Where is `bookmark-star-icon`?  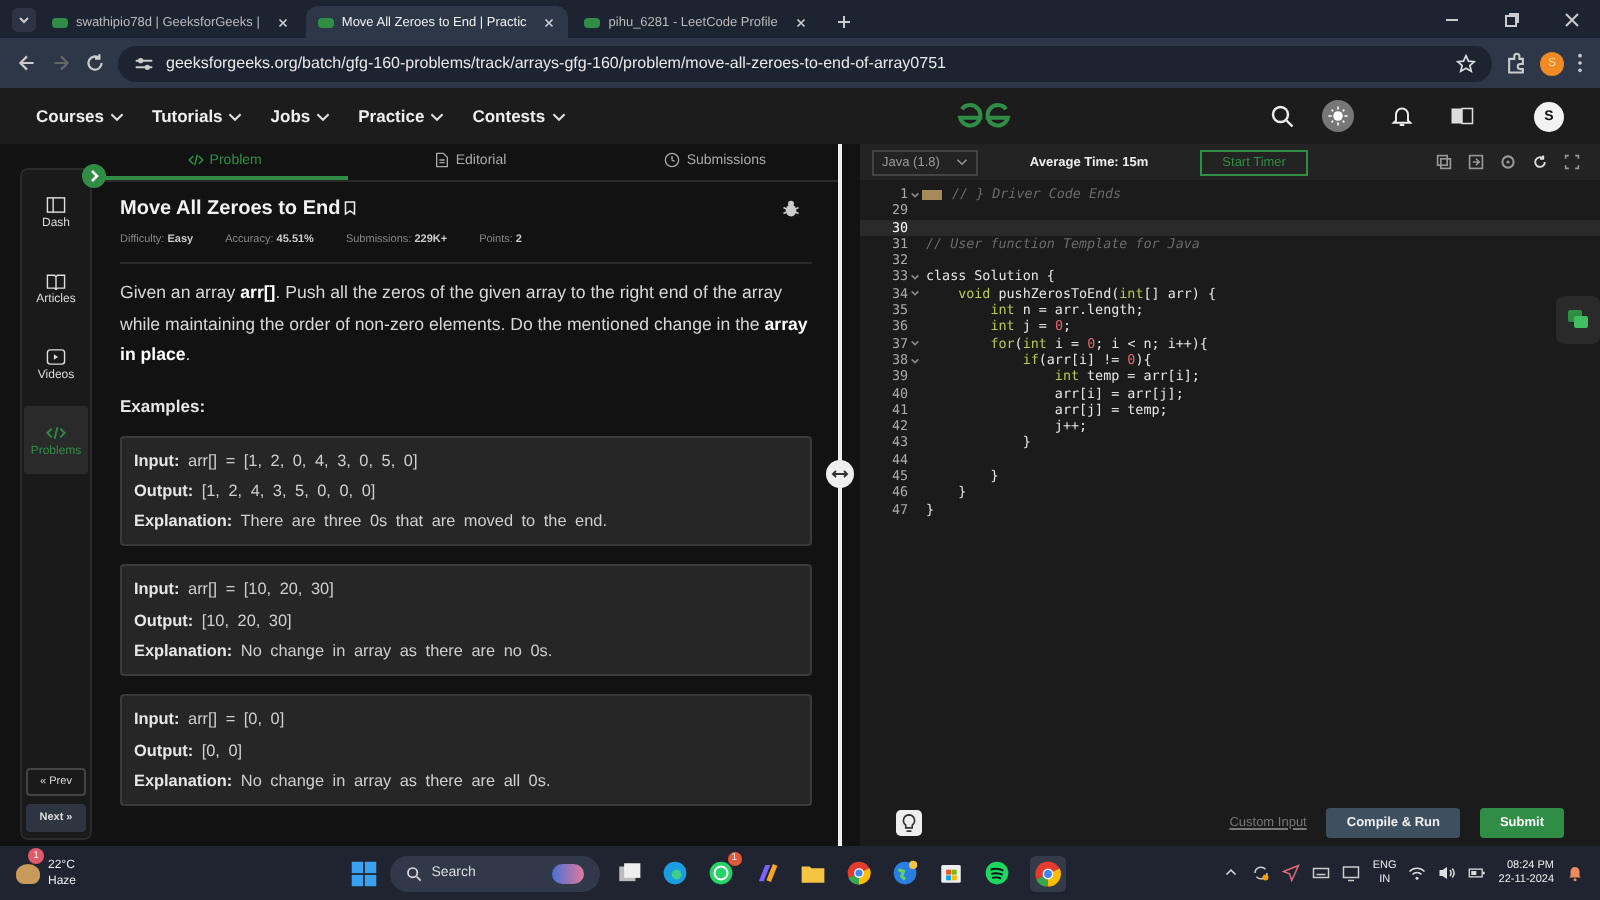
bookmark-star-icon is located at coordinates (1466, 63).